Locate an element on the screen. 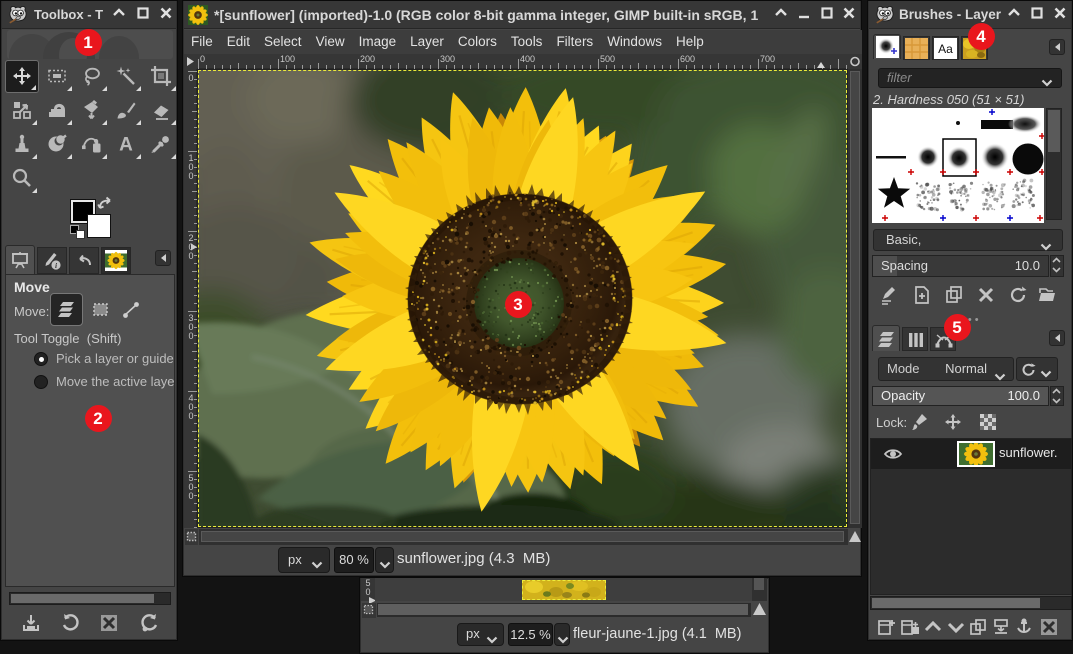 This screenshot has width=1073, height=654. svg-text: 700 is located at coordinates (767, 59).